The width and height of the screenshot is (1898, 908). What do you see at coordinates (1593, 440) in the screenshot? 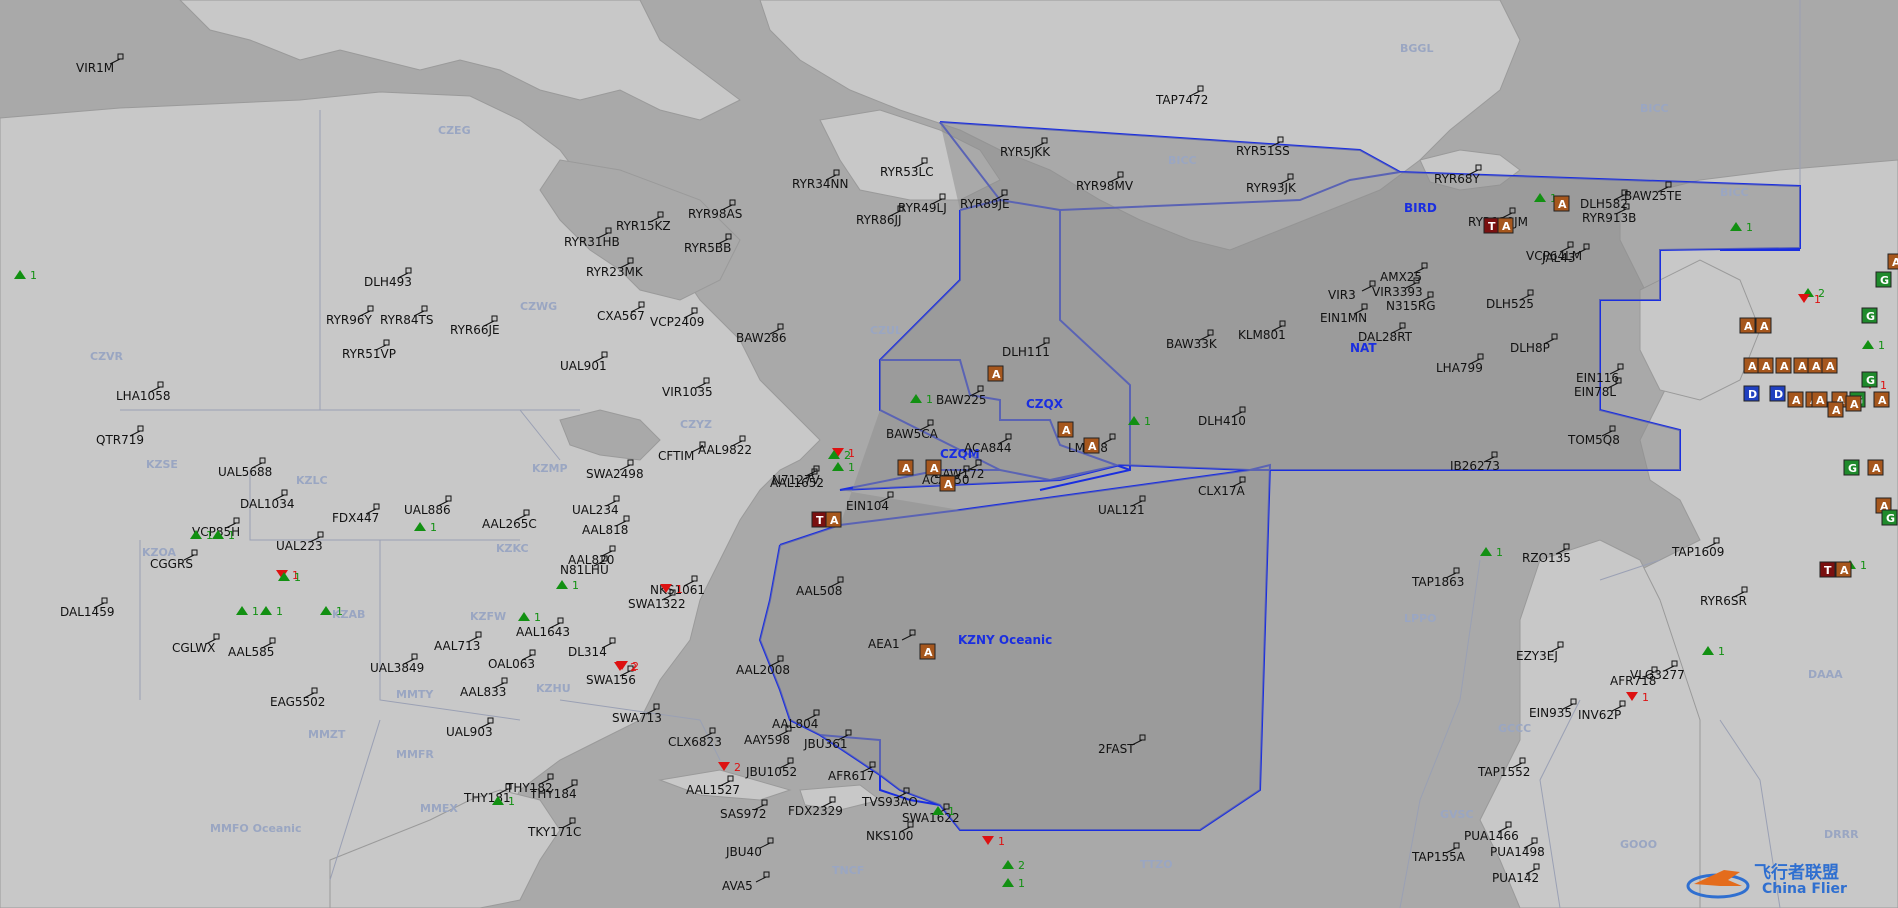
I see `flight-callsign: TOM5Q8` at bounding box center [1593, 440].